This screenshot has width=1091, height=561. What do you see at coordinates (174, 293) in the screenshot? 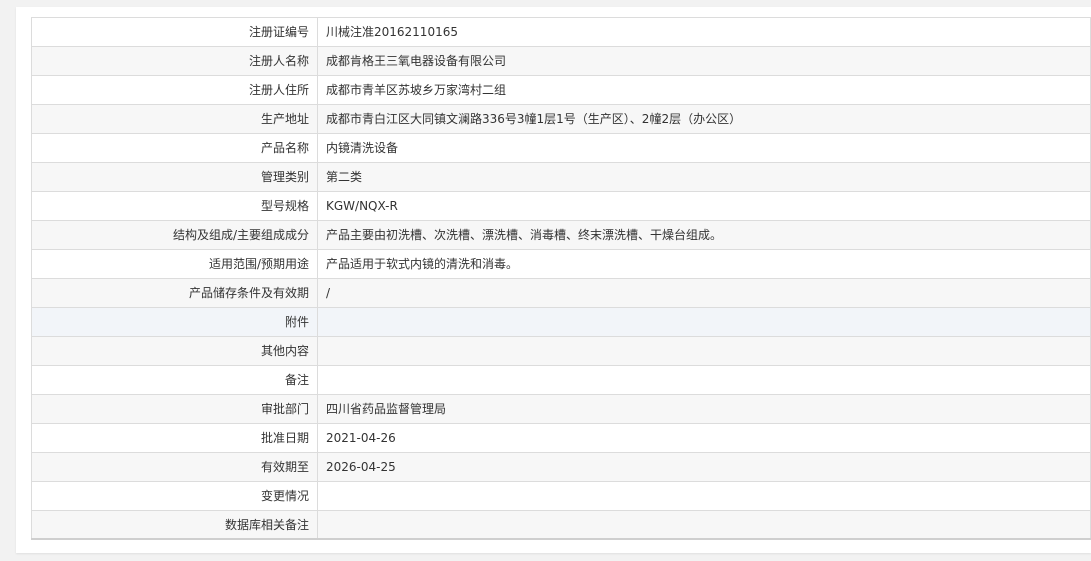
I see `row-label: 产品储存条件及有效期` at bounding box center [174, 293].